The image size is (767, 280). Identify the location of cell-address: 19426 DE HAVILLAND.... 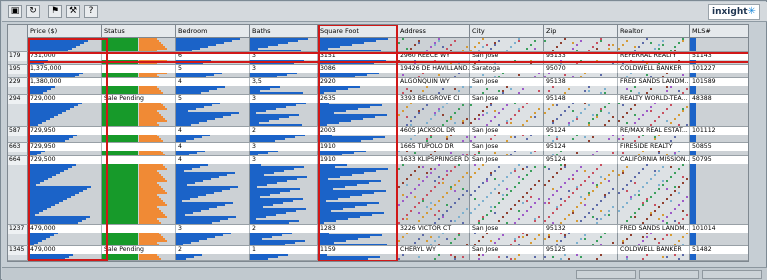
(434, 69).